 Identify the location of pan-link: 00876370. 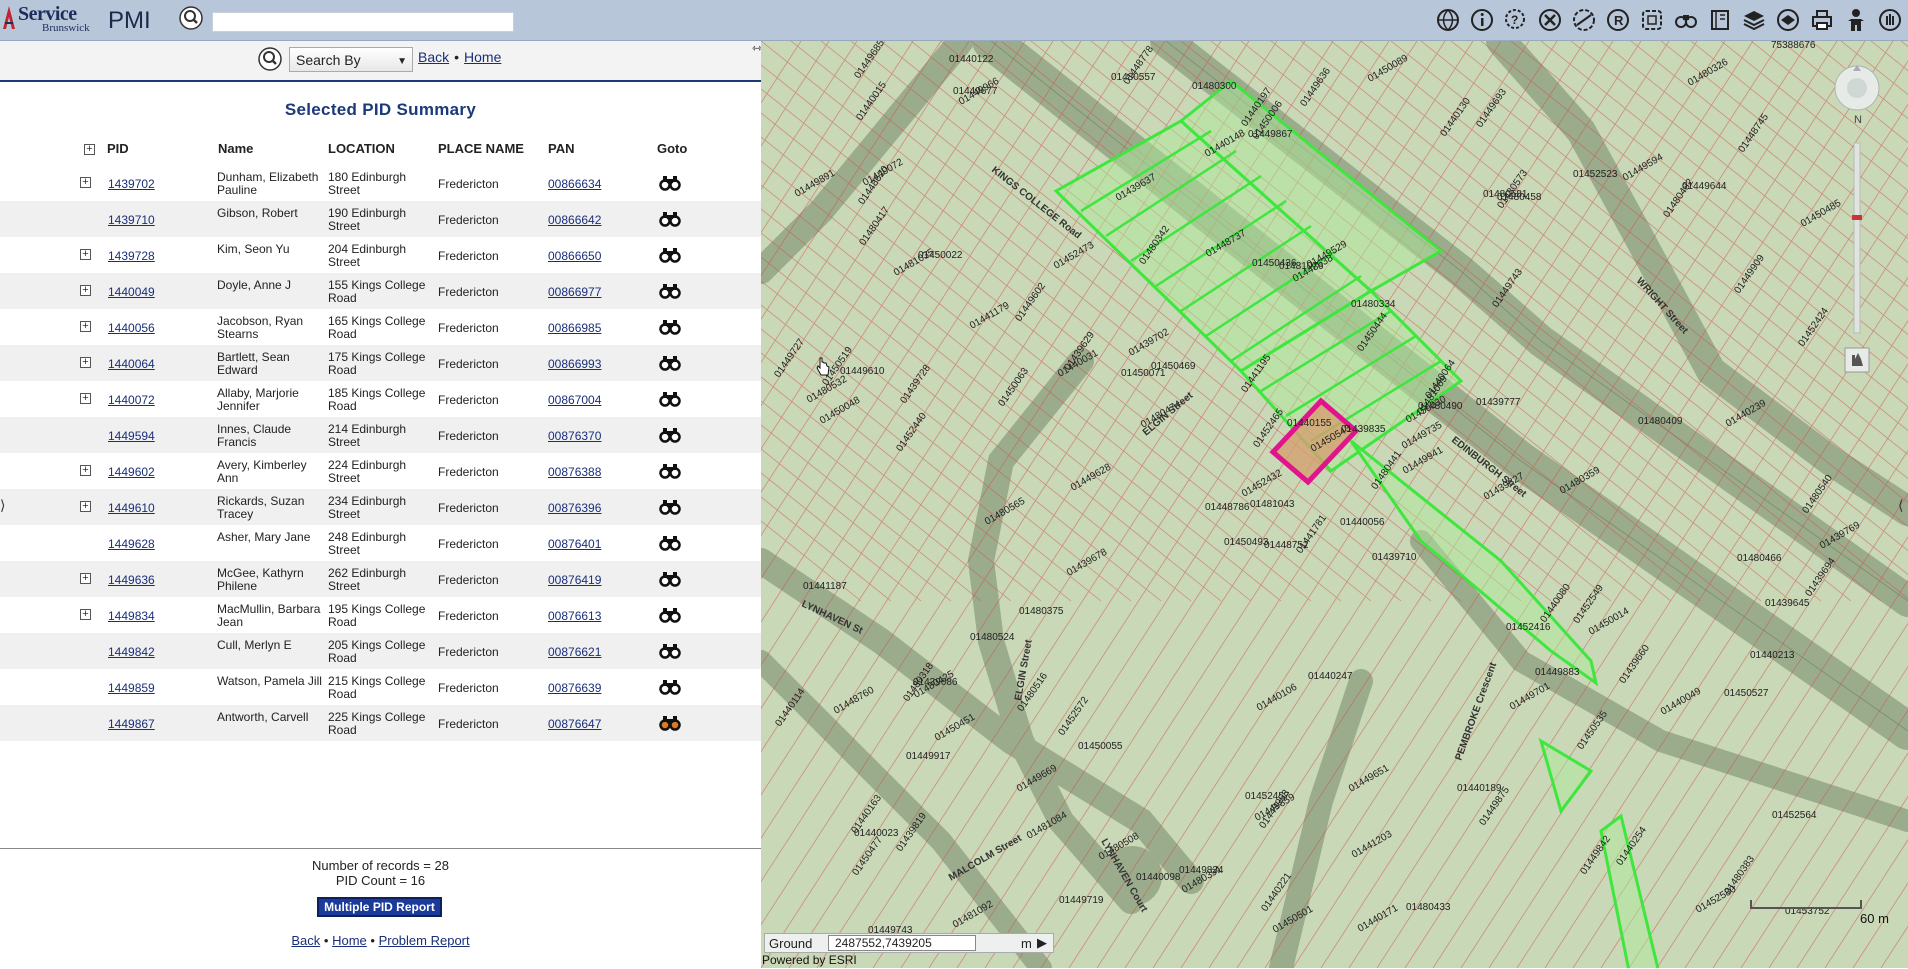
(574, 436).